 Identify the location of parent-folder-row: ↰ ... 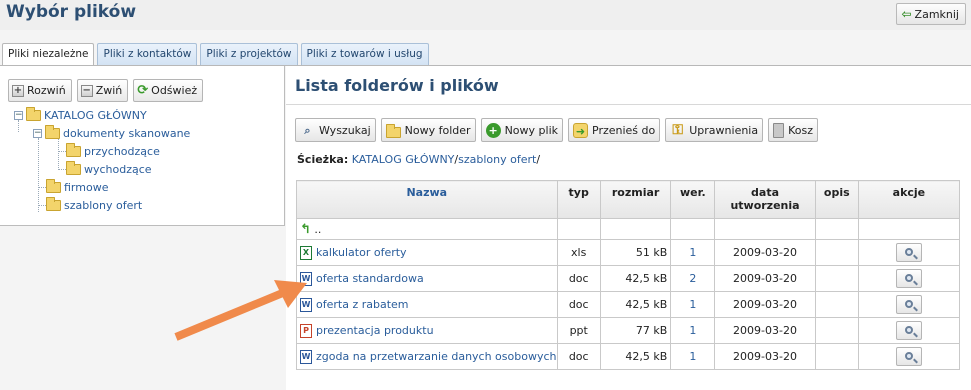
(628, 229).